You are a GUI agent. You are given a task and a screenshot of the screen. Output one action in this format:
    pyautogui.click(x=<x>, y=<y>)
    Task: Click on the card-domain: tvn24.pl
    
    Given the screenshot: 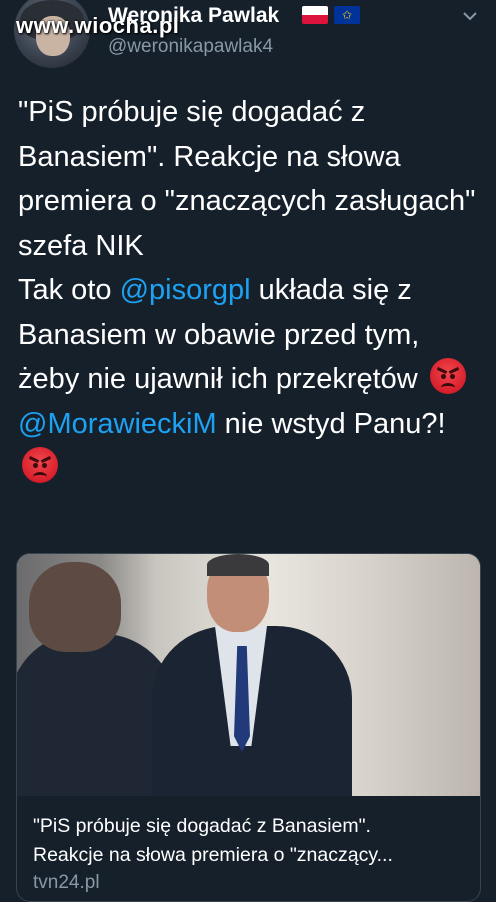 What is the action you would take?
    pyautogui.click(x=66, y=882)
    